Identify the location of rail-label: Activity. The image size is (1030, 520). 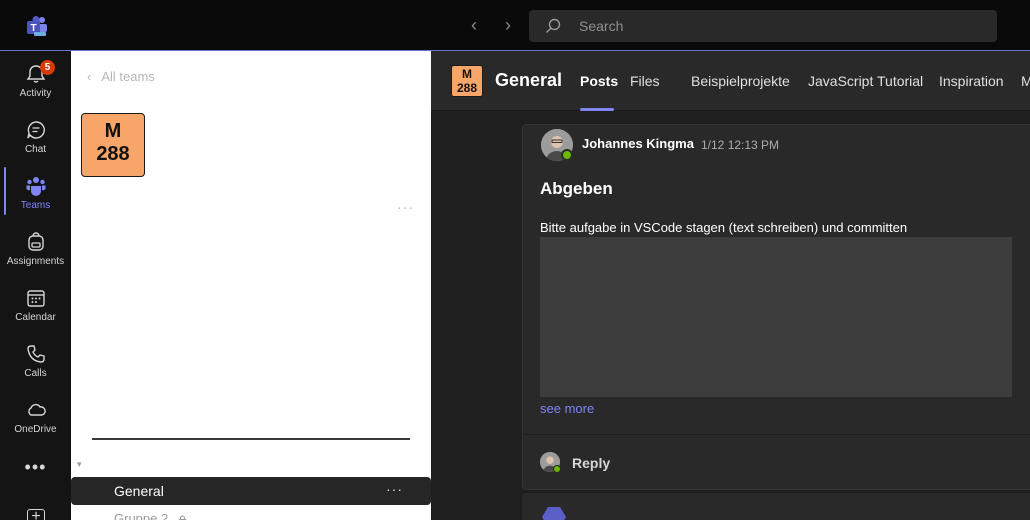
(35, 93).